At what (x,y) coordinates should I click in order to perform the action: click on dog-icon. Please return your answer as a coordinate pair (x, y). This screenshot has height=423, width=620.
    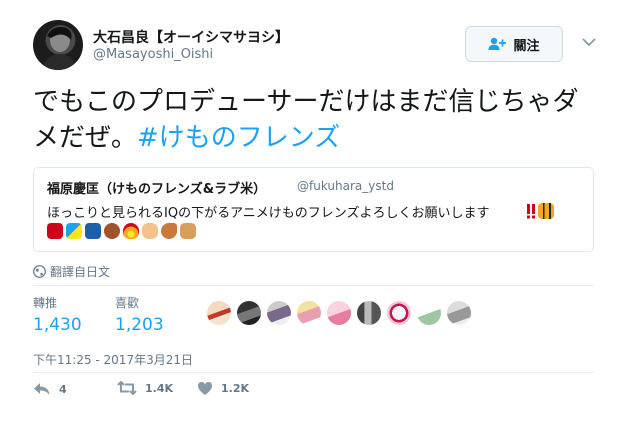
    Looking at the image, I should click on (188, 231).